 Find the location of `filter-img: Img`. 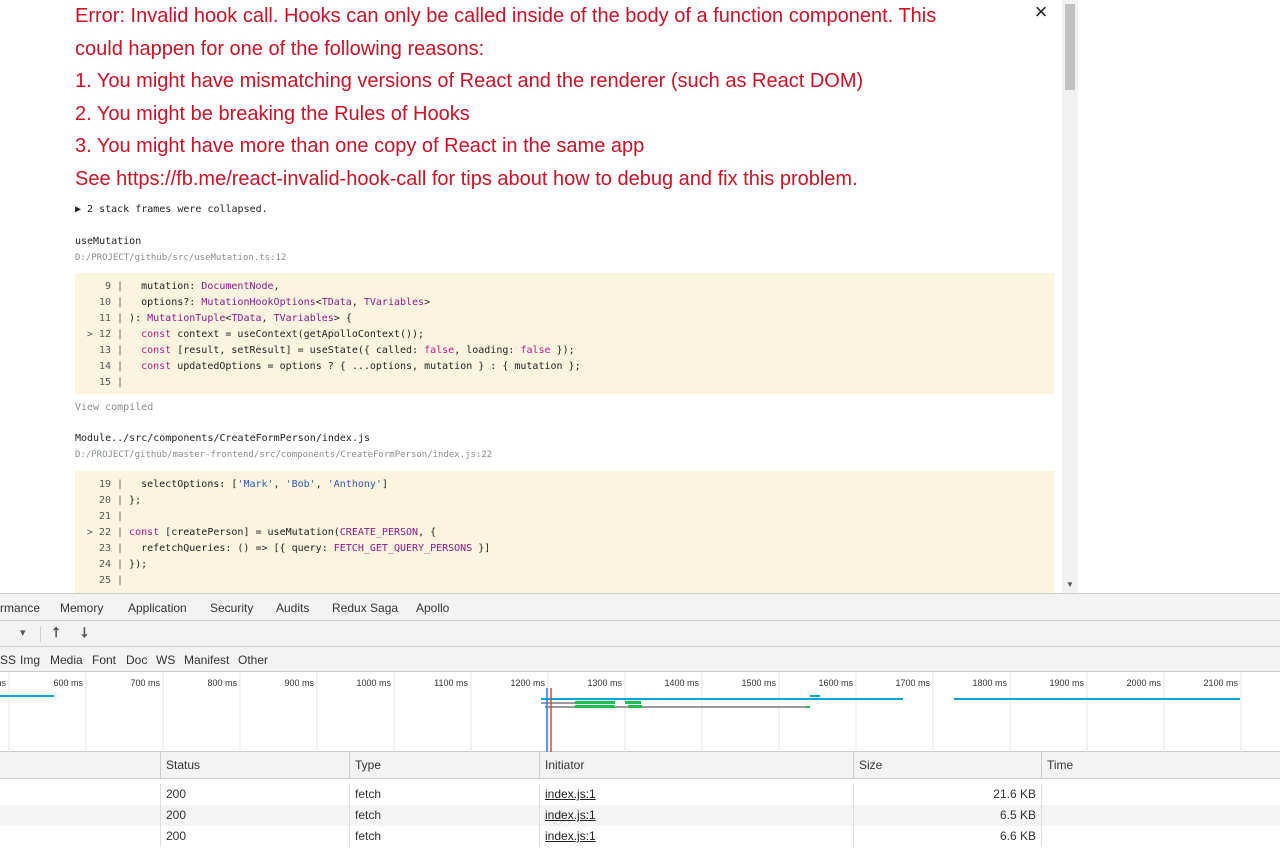

filter-img: Img is located at coordinates (30, 660).